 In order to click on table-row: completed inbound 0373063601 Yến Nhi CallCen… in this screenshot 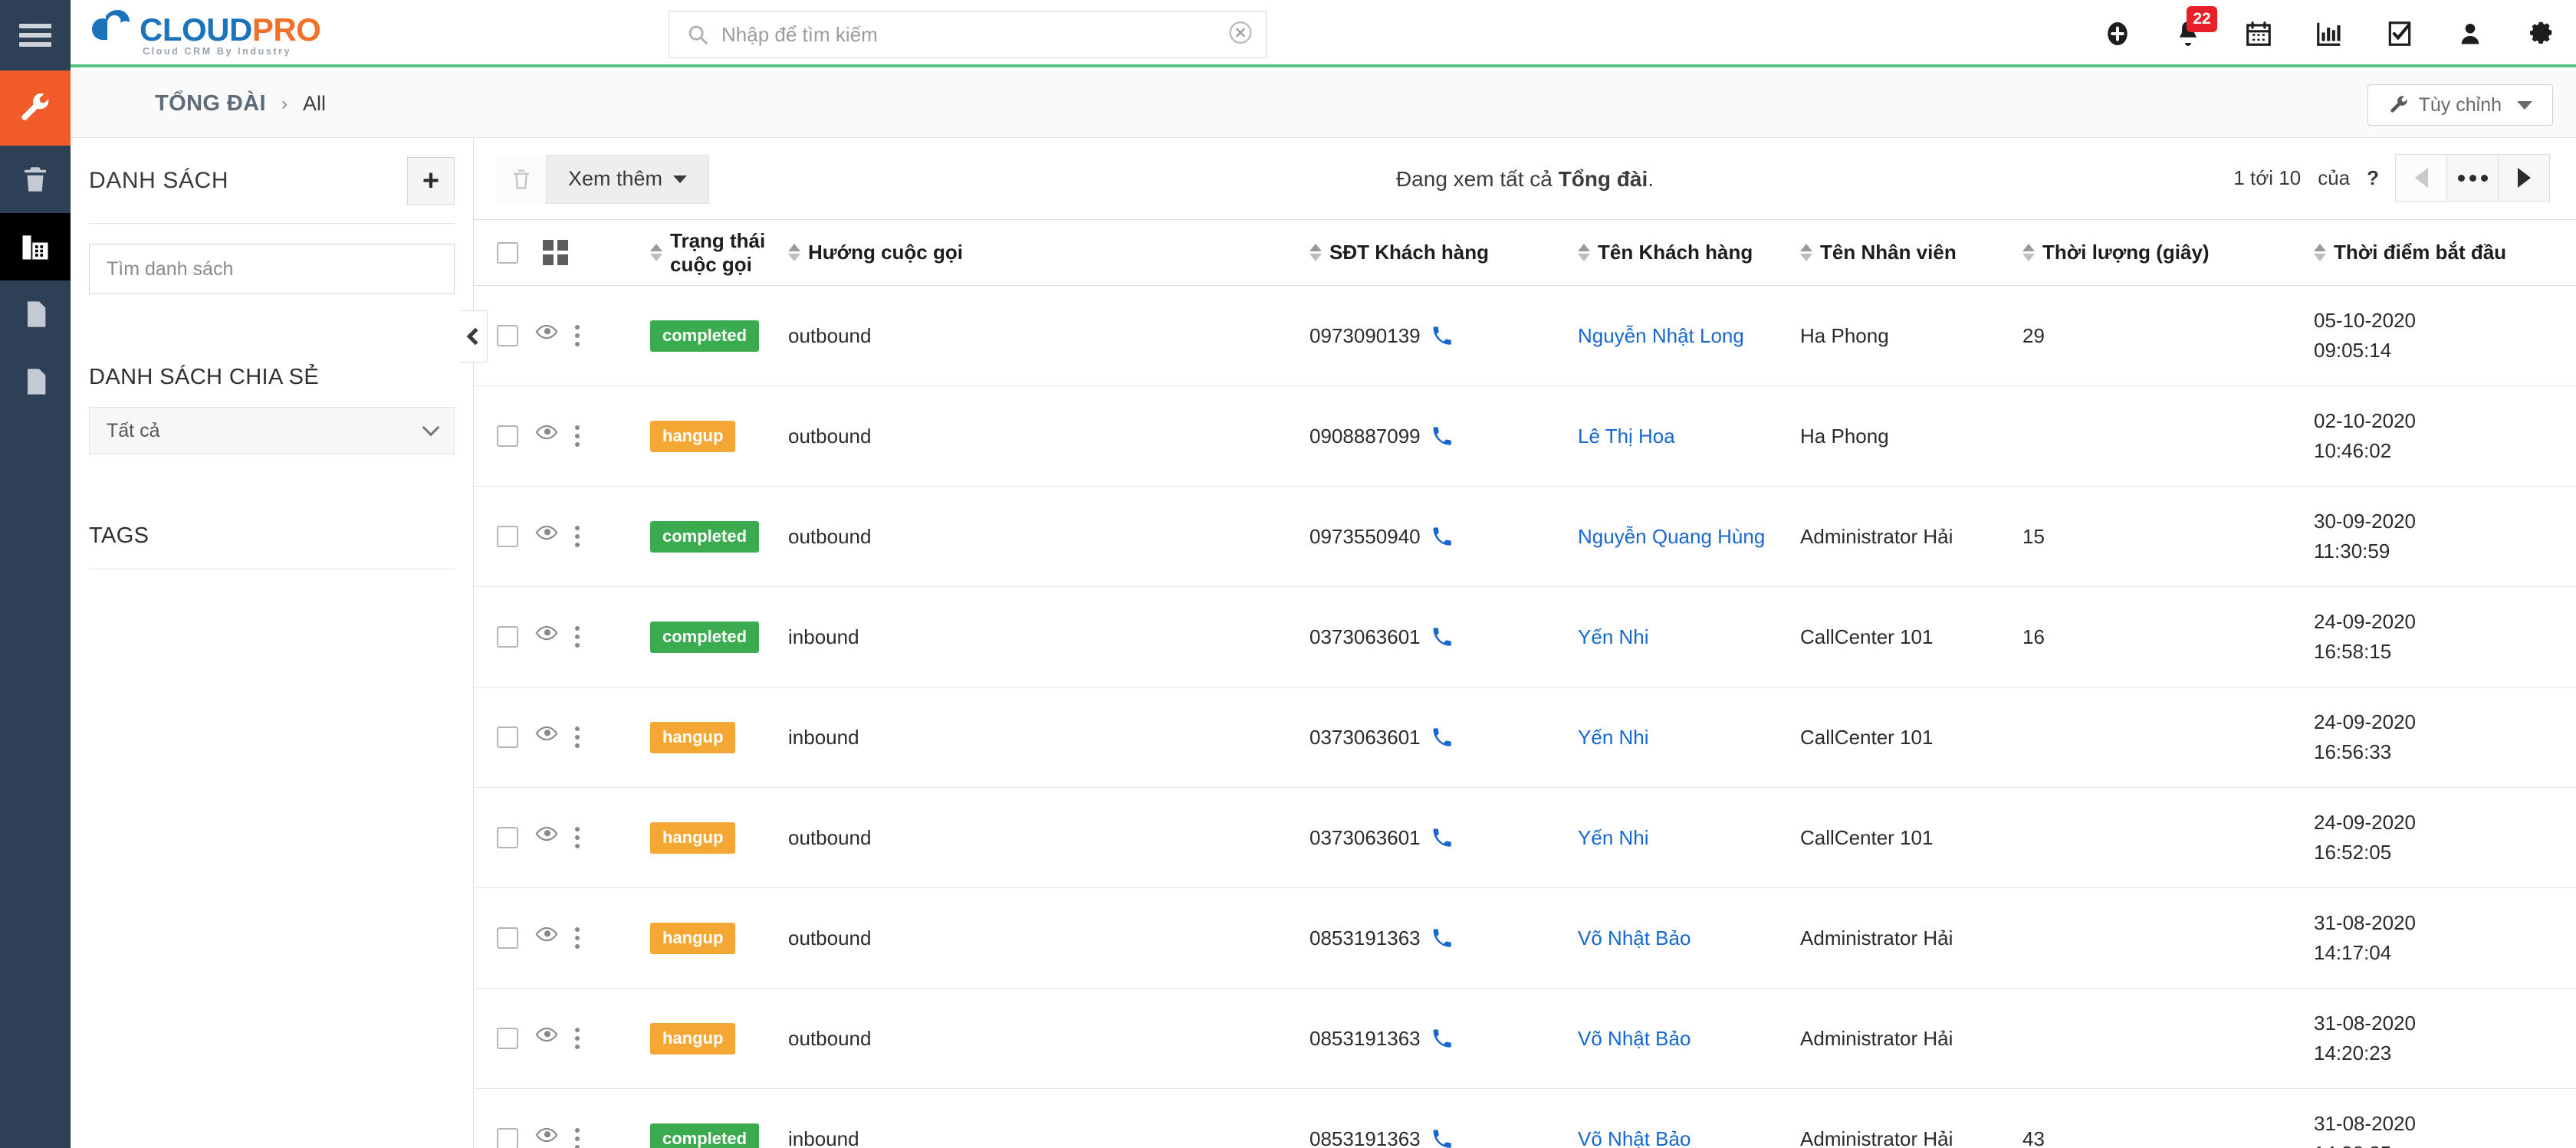, I will do `click(1525, 636)`.